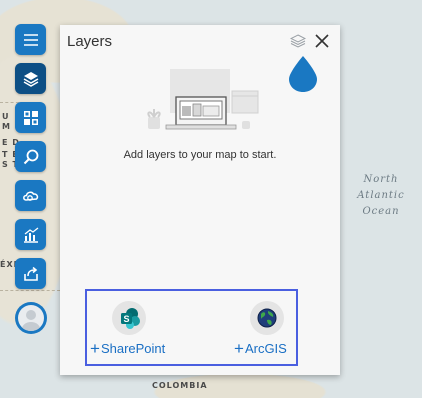  I want to click on map-edge-label: U, so click(6, 116).